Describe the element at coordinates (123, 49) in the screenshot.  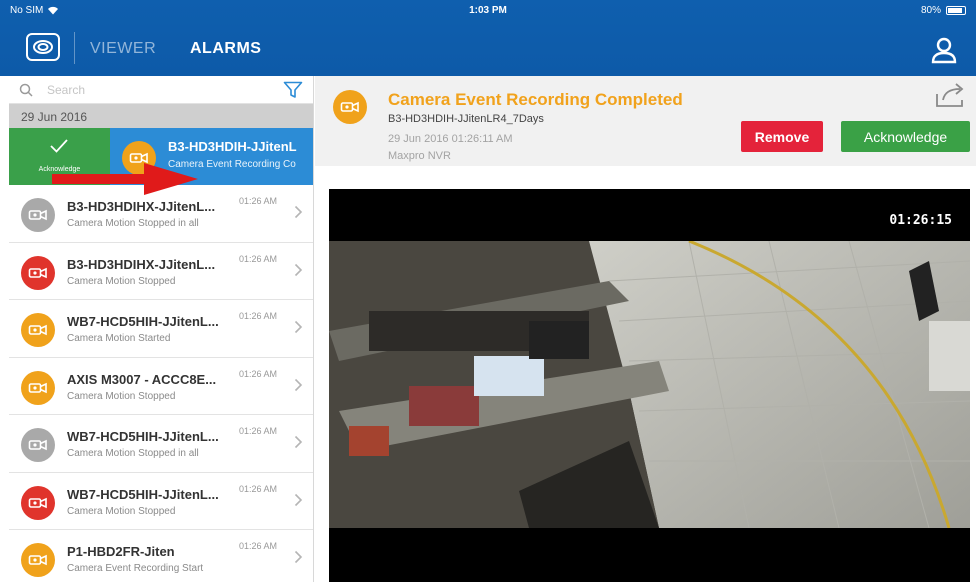
I see `tab-viewer: VIEWER` at that location.